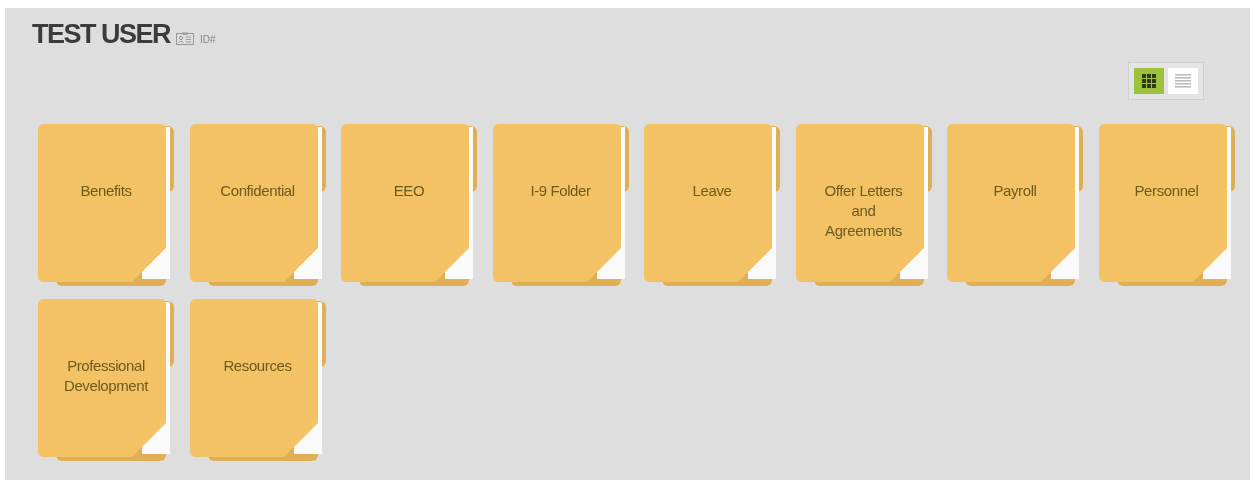 The image size is (1252, 480). What do you see at coordinates (185, 38) in the screenshot?
I see `id-card-icon` at bounding box center [185, 38].